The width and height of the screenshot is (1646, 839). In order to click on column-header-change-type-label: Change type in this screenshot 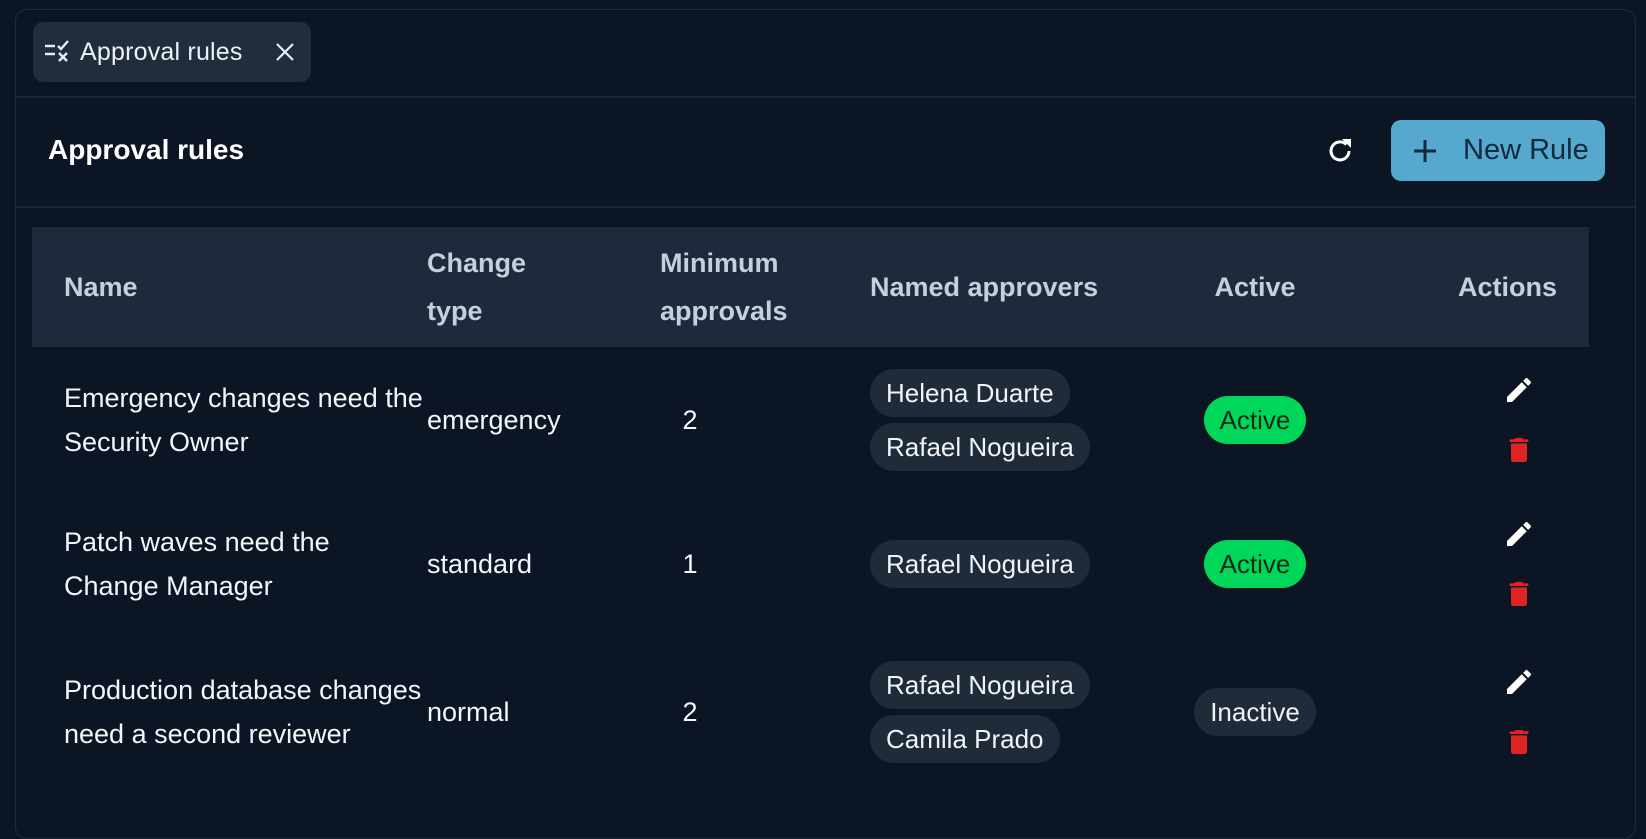, I will do `click(477, 287)`.